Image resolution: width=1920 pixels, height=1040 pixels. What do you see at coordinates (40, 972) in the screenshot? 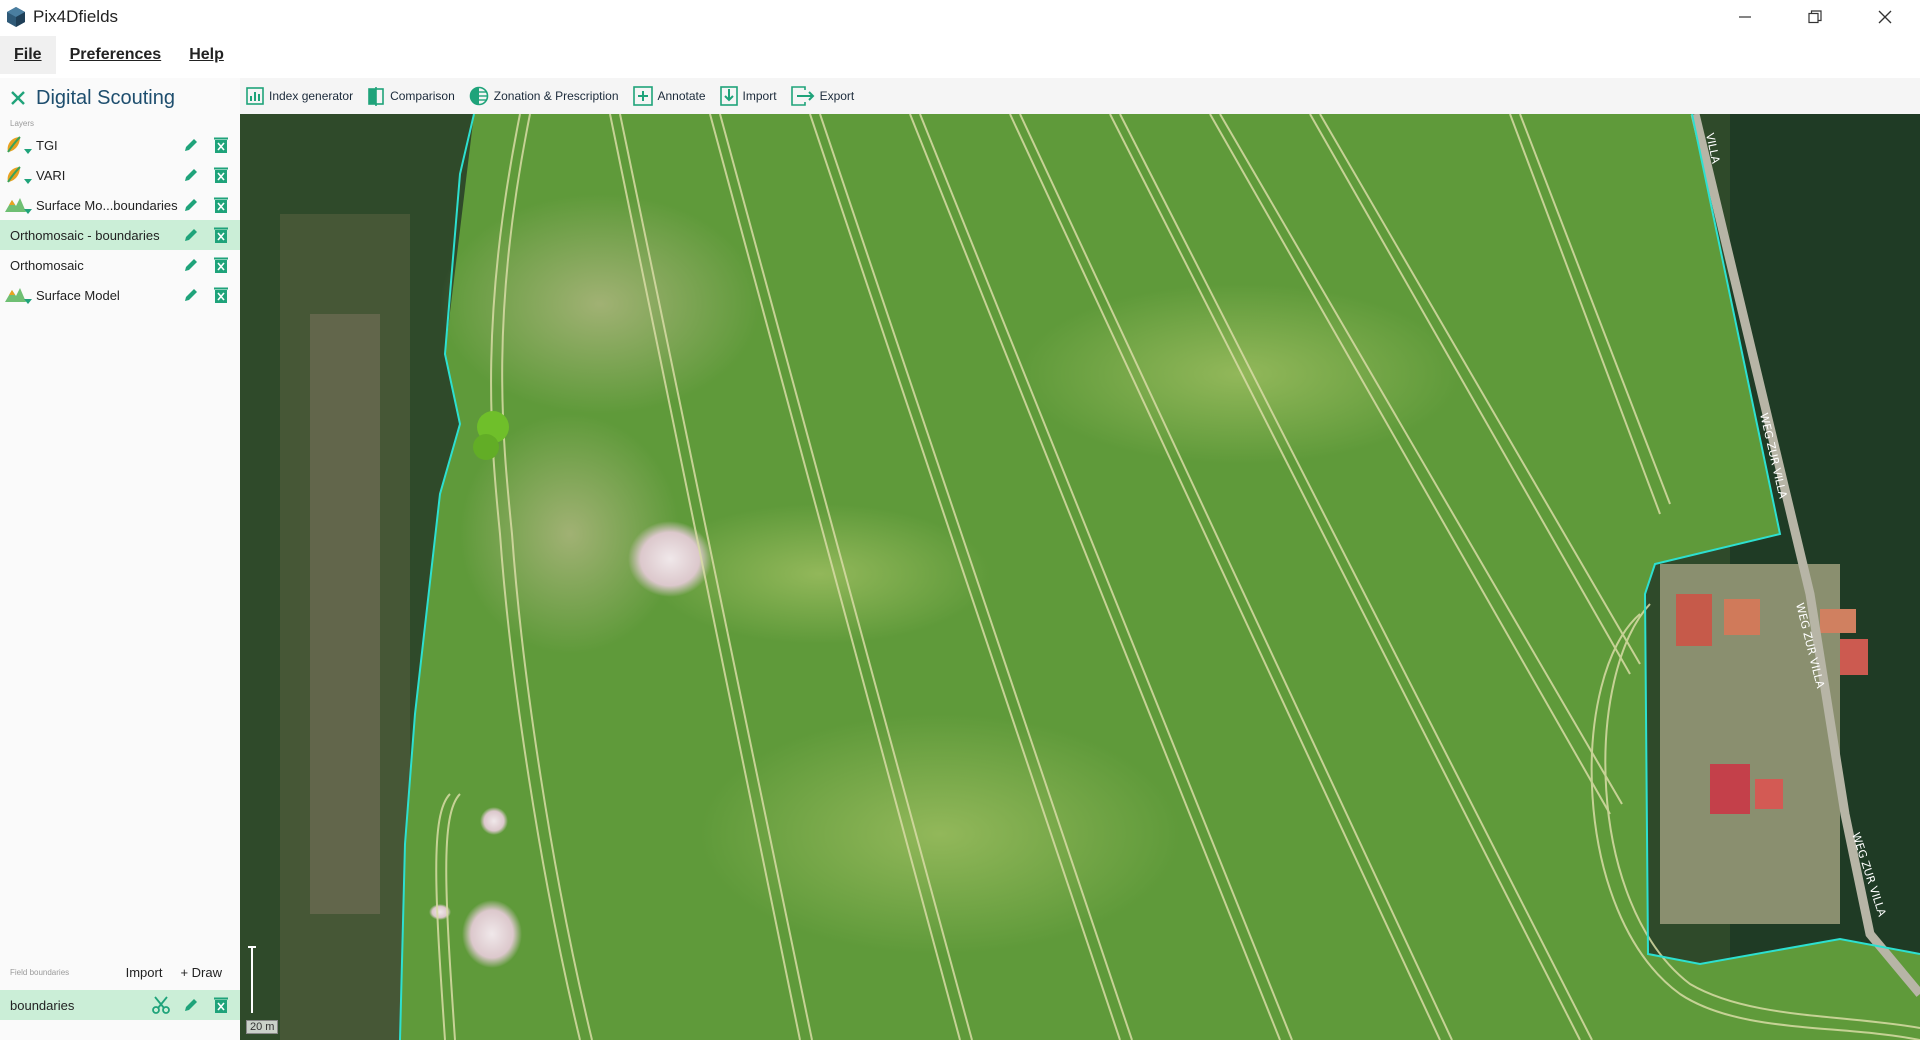
I see `field-boundaries-caption: Field boundaries` at bounding box center [40, 972].